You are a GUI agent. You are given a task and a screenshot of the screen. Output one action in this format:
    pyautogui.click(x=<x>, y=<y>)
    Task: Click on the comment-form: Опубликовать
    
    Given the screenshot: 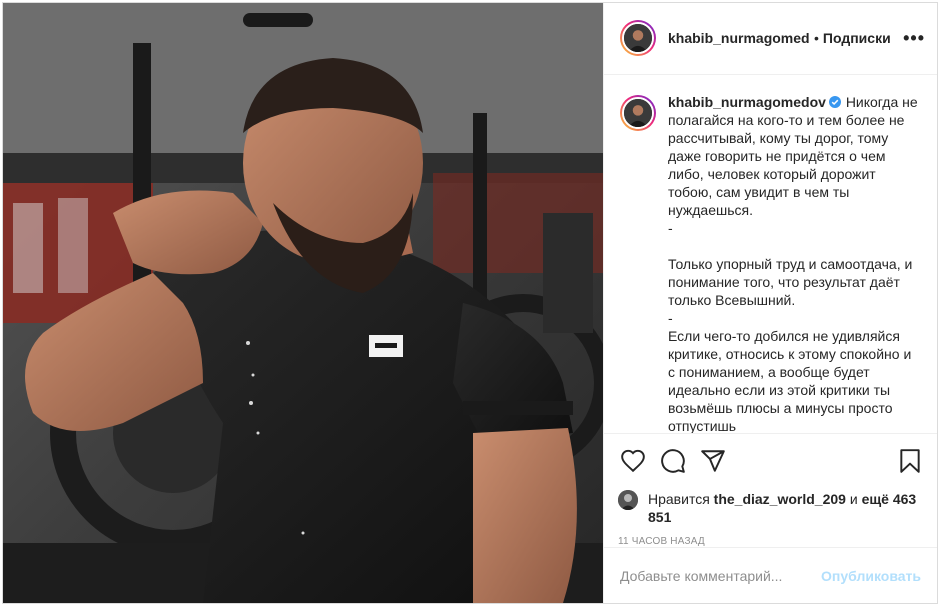 What is the action you would take?
    pyautogui.click(x=770, y=575)
    